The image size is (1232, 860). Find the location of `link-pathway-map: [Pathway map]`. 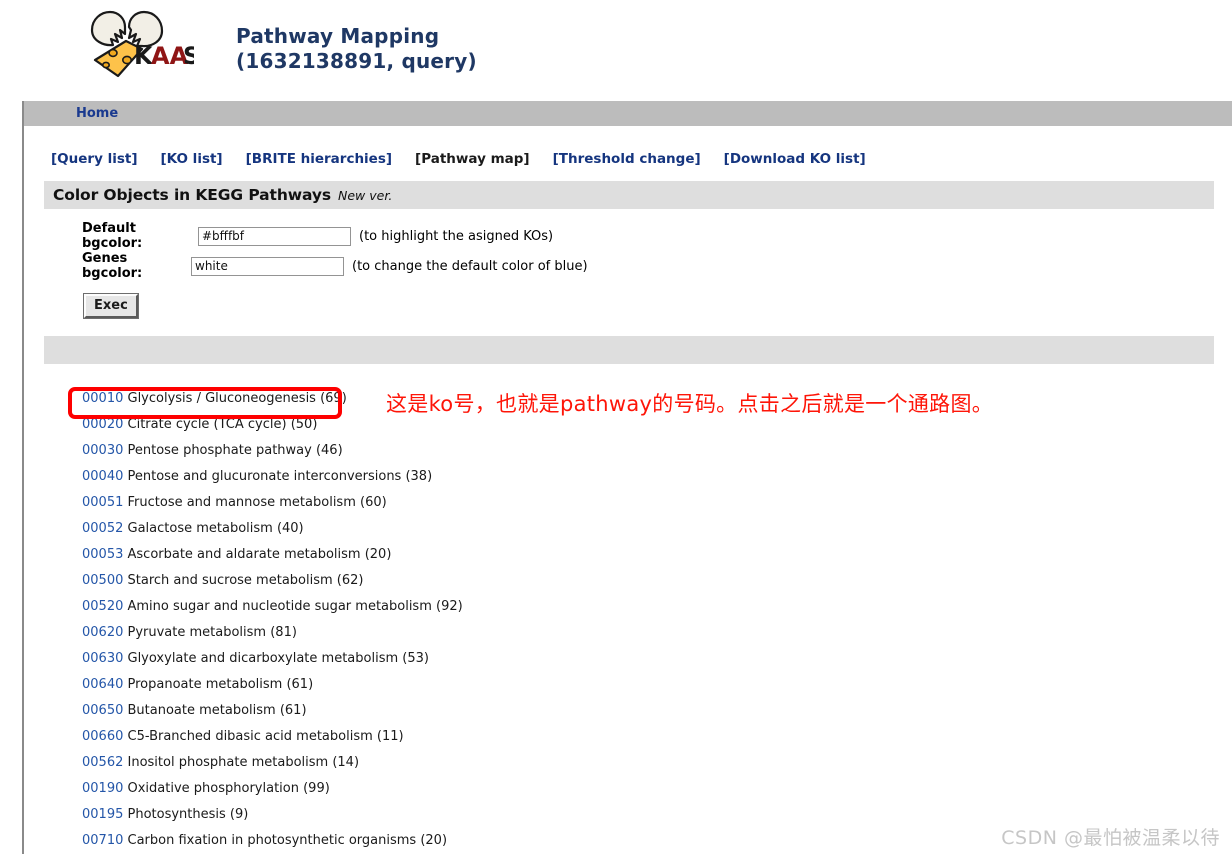

link-pathway-map: [Pathway map] is located at coordinates (472, 159).